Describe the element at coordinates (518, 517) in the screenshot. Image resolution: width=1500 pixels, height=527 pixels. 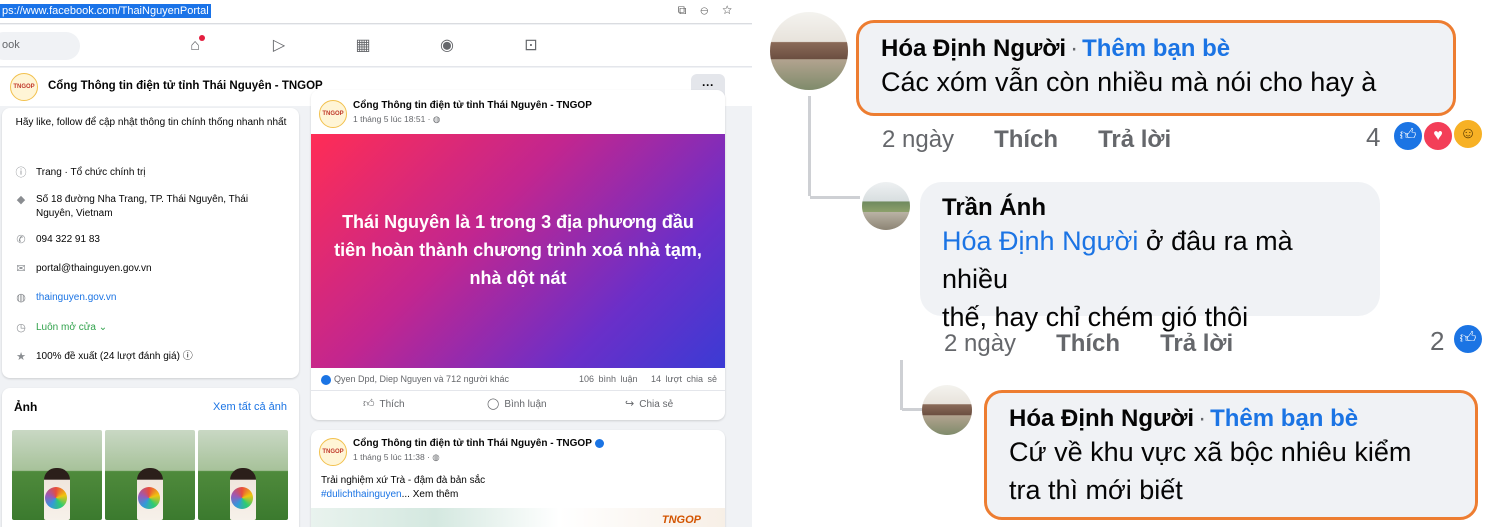
I see `post-image: TNGOP` at that location.